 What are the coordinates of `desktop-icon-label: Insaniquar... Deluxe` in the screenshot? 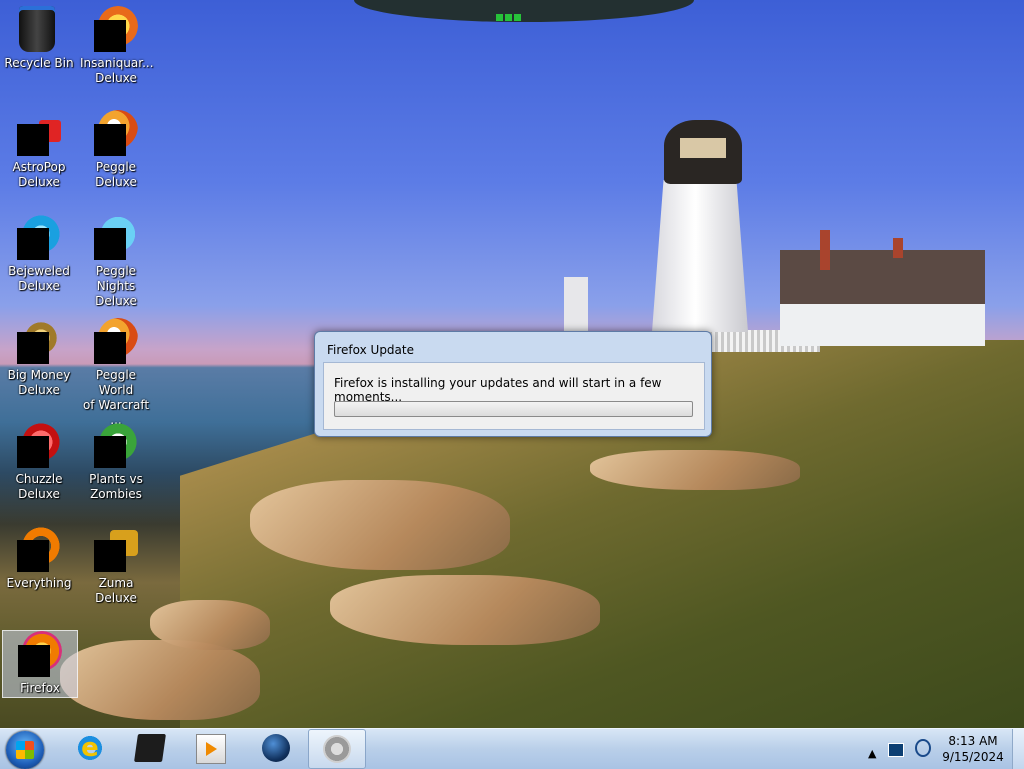 It's located at (117, 70).